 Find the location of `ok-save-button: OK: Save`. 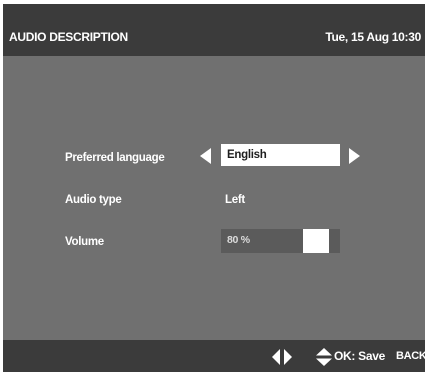

ok-save-button: OK: Save is located at coordinates (359, 356).